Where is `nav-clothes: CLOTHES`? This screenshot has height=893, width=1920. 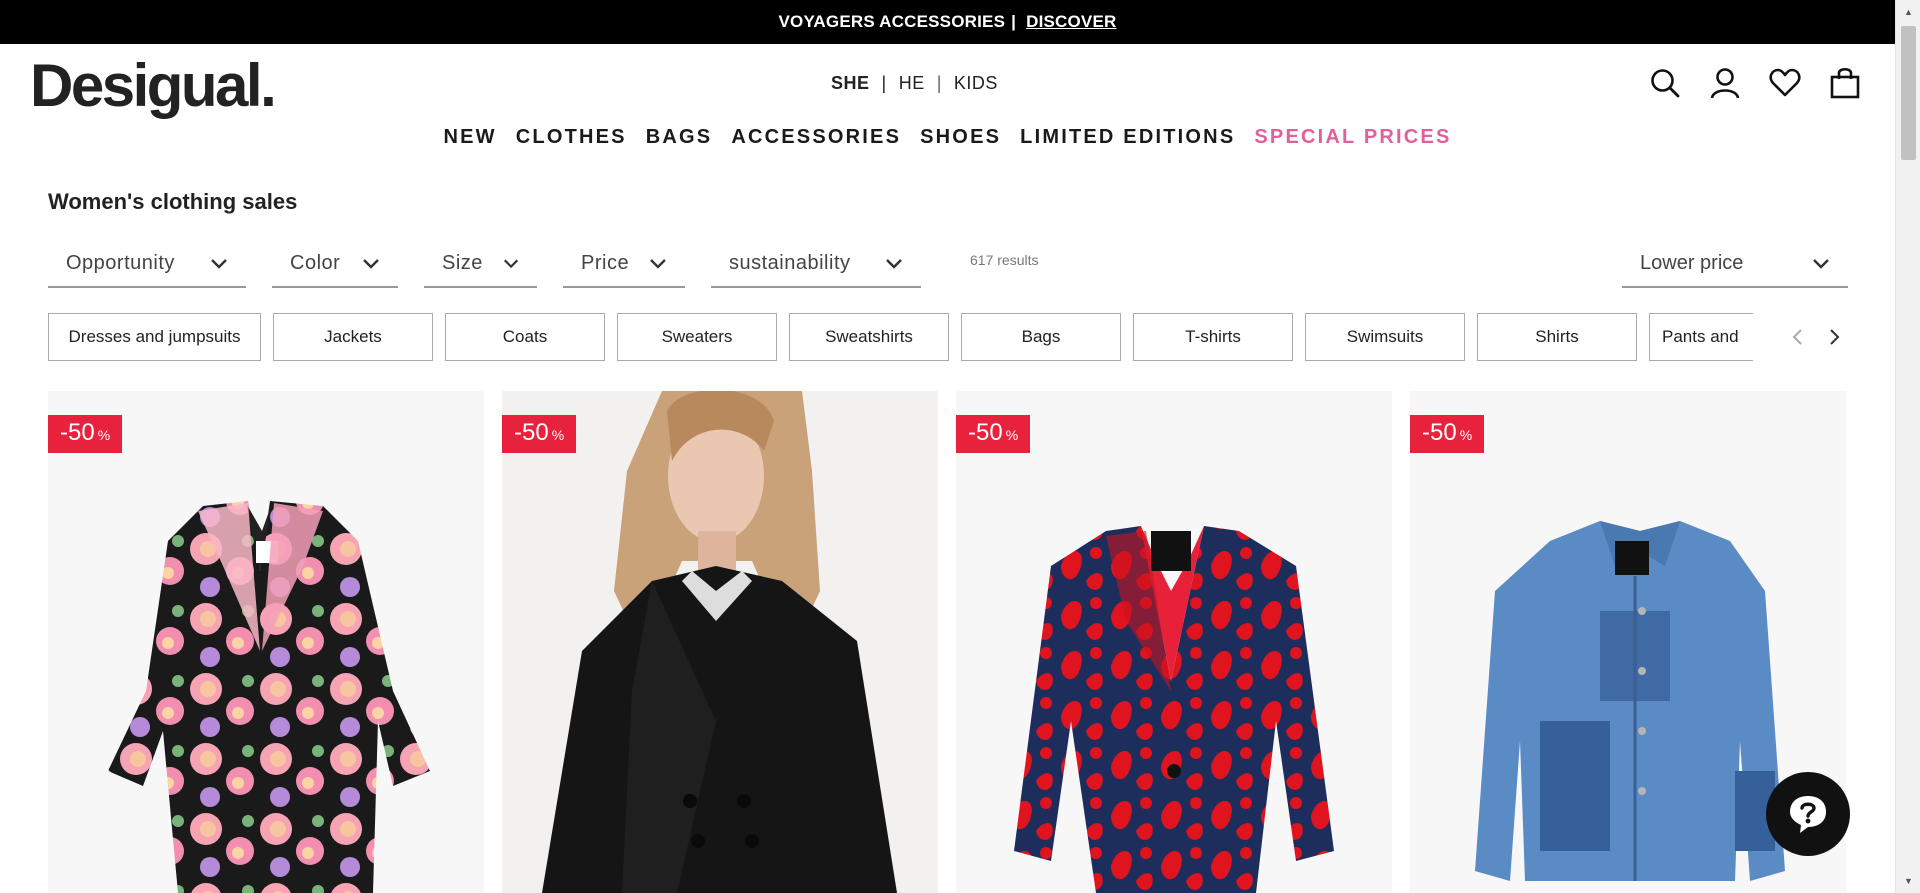 nav-clothes: CLOTHES is located at coordinates (571, 137).